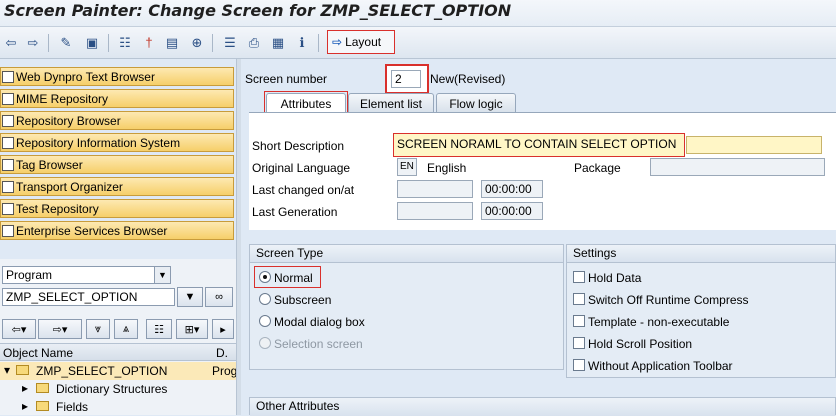  I want to click on nav-test-repository: Test Repository, so click(117, 208).